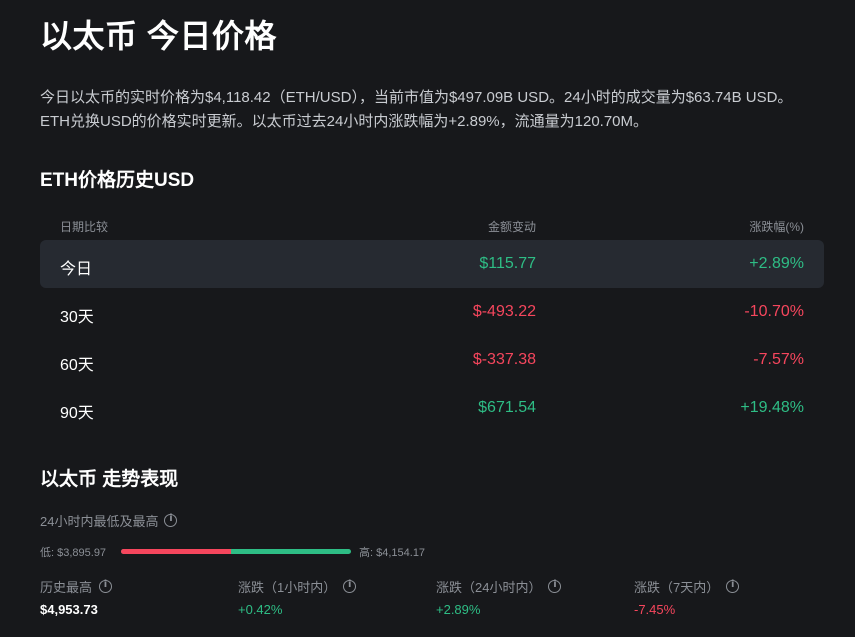  What do you see at coordinates (507, 263) in the screenshot?
I see `row-amount: $115.77` at bounding box center [507, 263].